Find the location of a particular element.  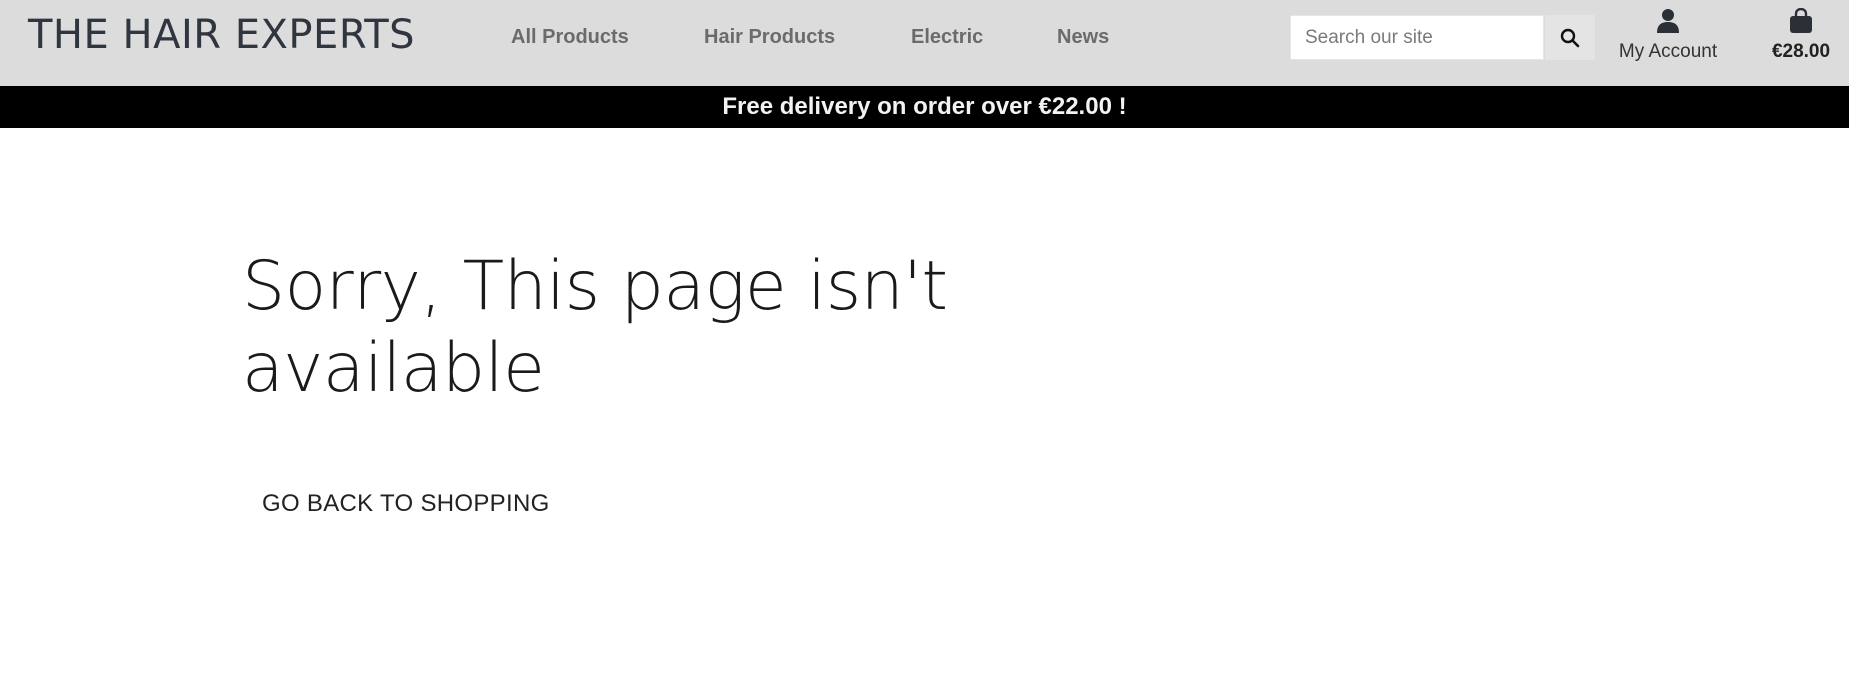

promo-banner: Free delivery on order over €22.00 ! is located at coordinates (924, 107).